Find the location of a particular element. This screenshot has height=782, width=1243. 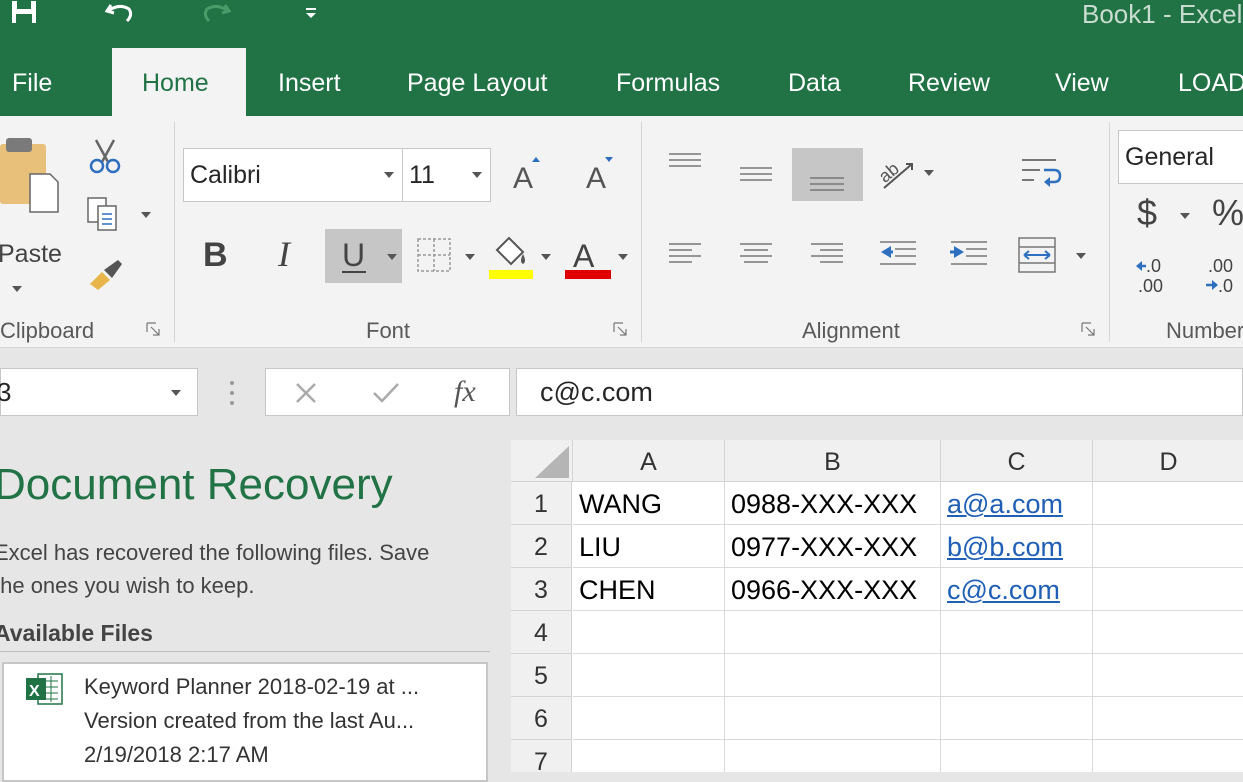

column-header-c: C is located at coordinates (1017, 461).